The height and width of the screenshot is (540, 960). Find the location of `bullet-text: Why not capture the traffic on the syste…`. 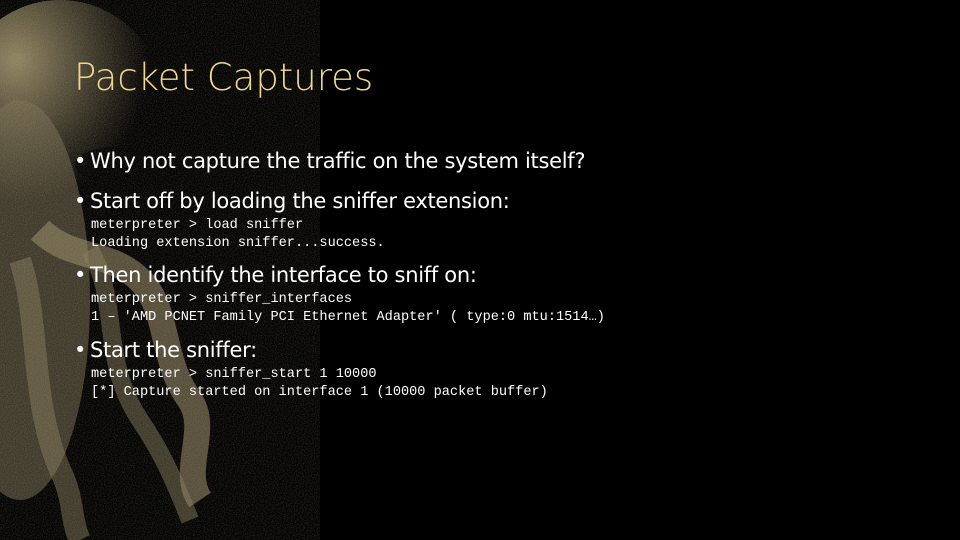

bullet-text: Why not capture the traffic on the syste… is located at coordinates (338, 161).